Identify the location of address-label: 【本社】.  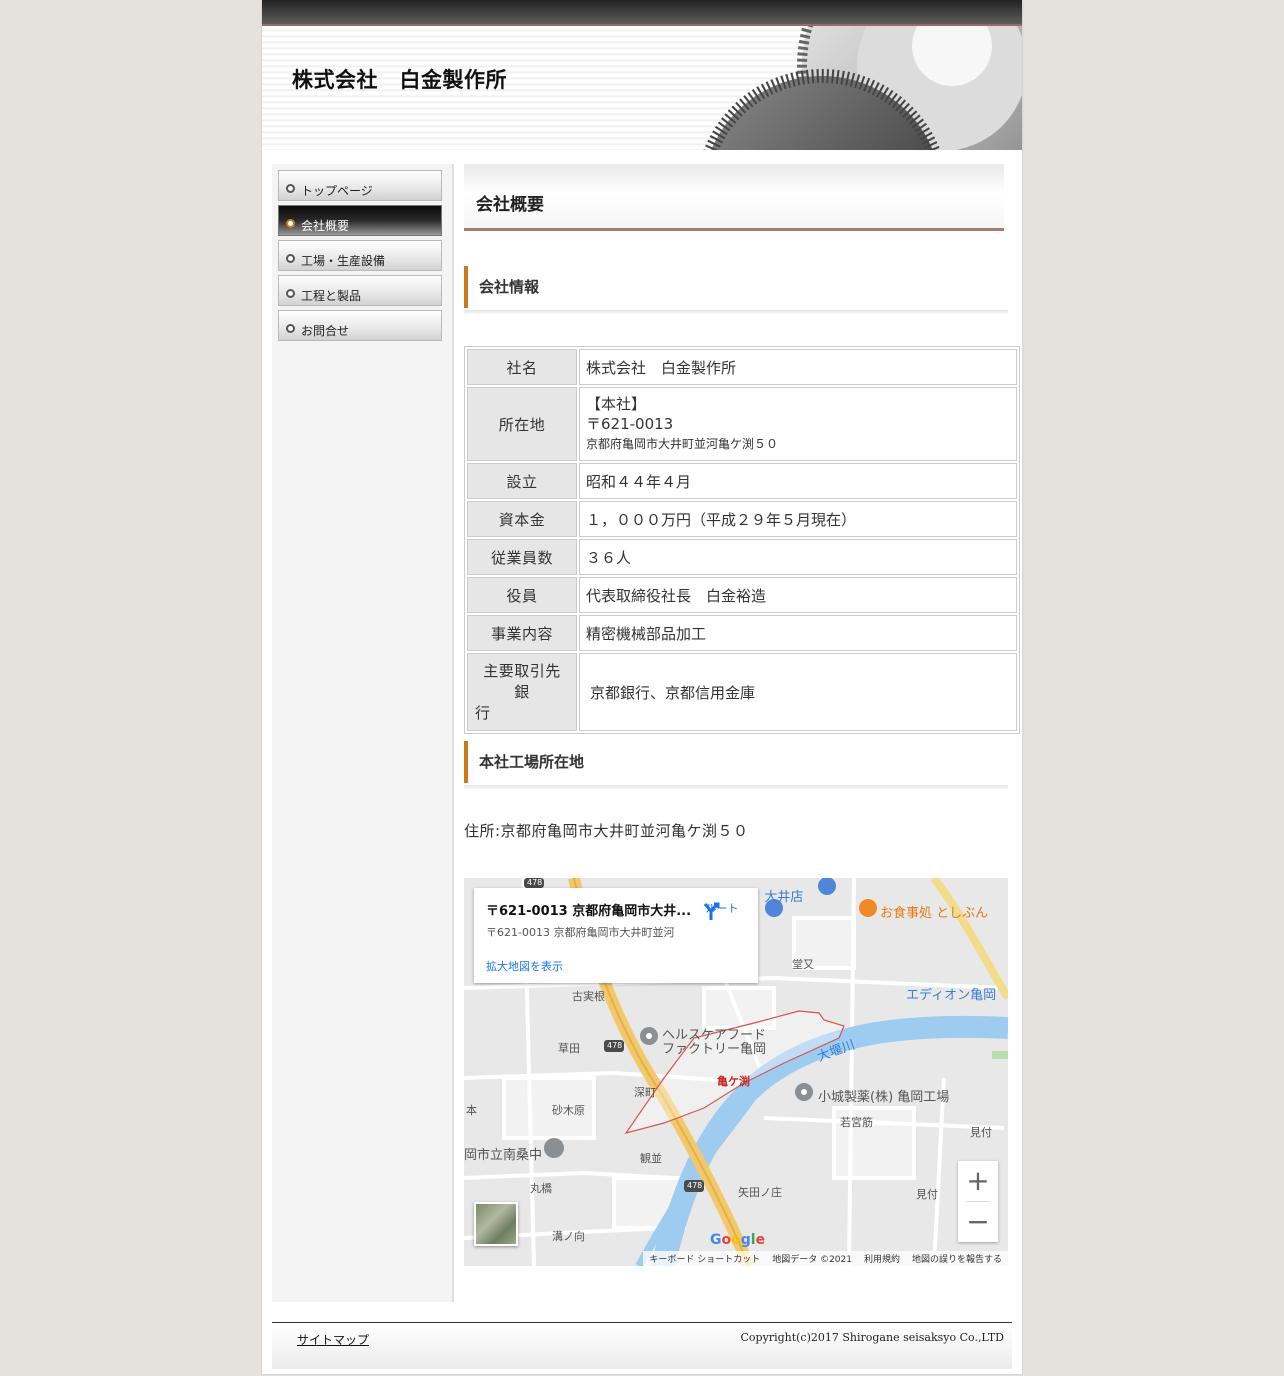
(616, 404).